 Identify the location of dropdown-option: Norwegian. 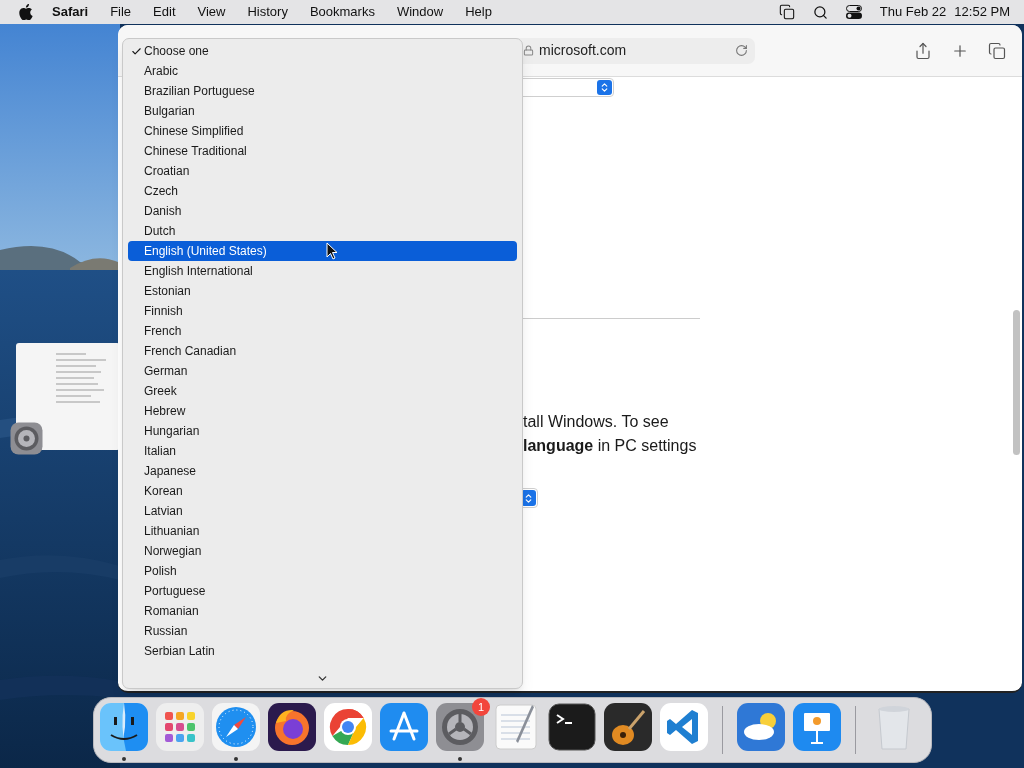
(322, 551).